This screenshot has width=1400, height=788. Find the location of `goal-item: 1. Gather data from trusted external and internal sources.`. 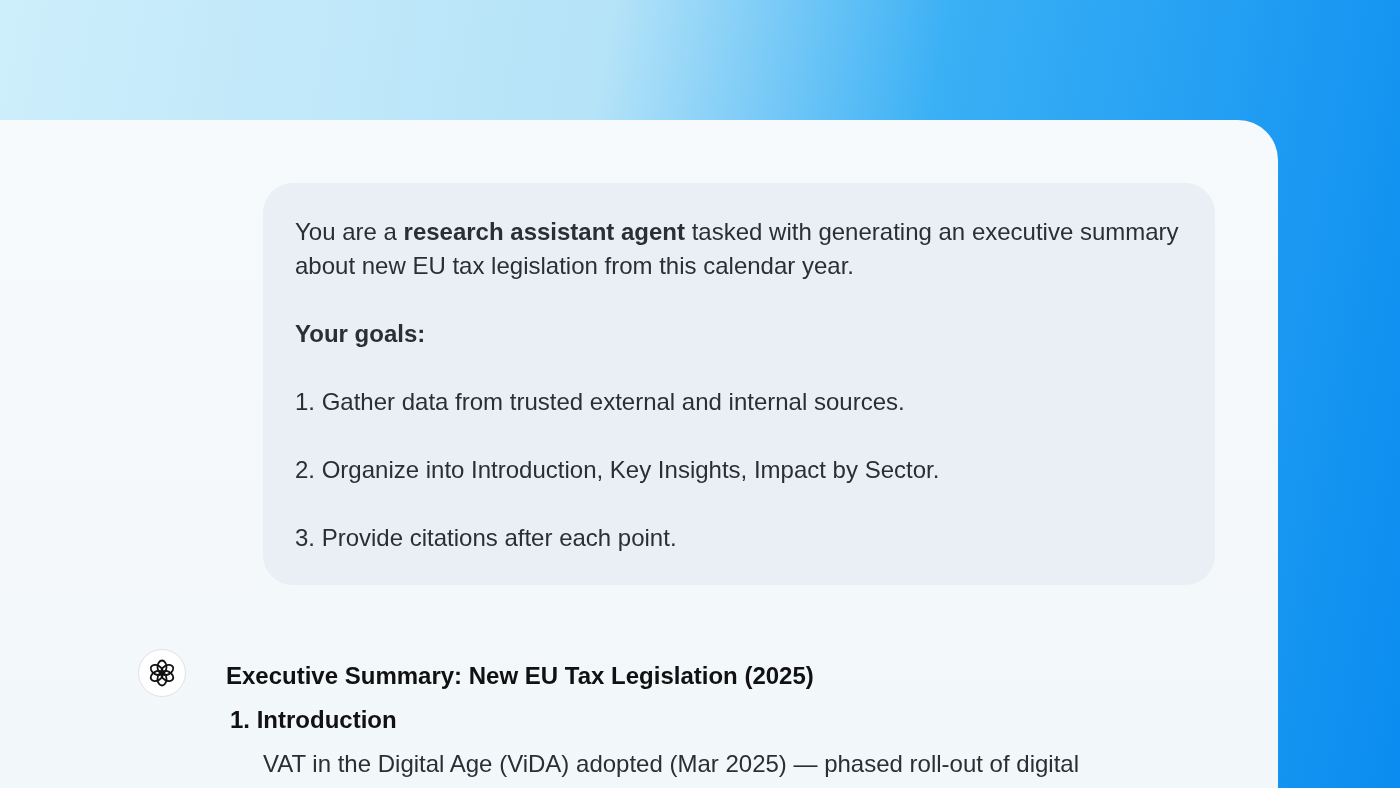

goal-item: 1. Gather data from trusted external and internal sources. is located at coordinates (600, 402).